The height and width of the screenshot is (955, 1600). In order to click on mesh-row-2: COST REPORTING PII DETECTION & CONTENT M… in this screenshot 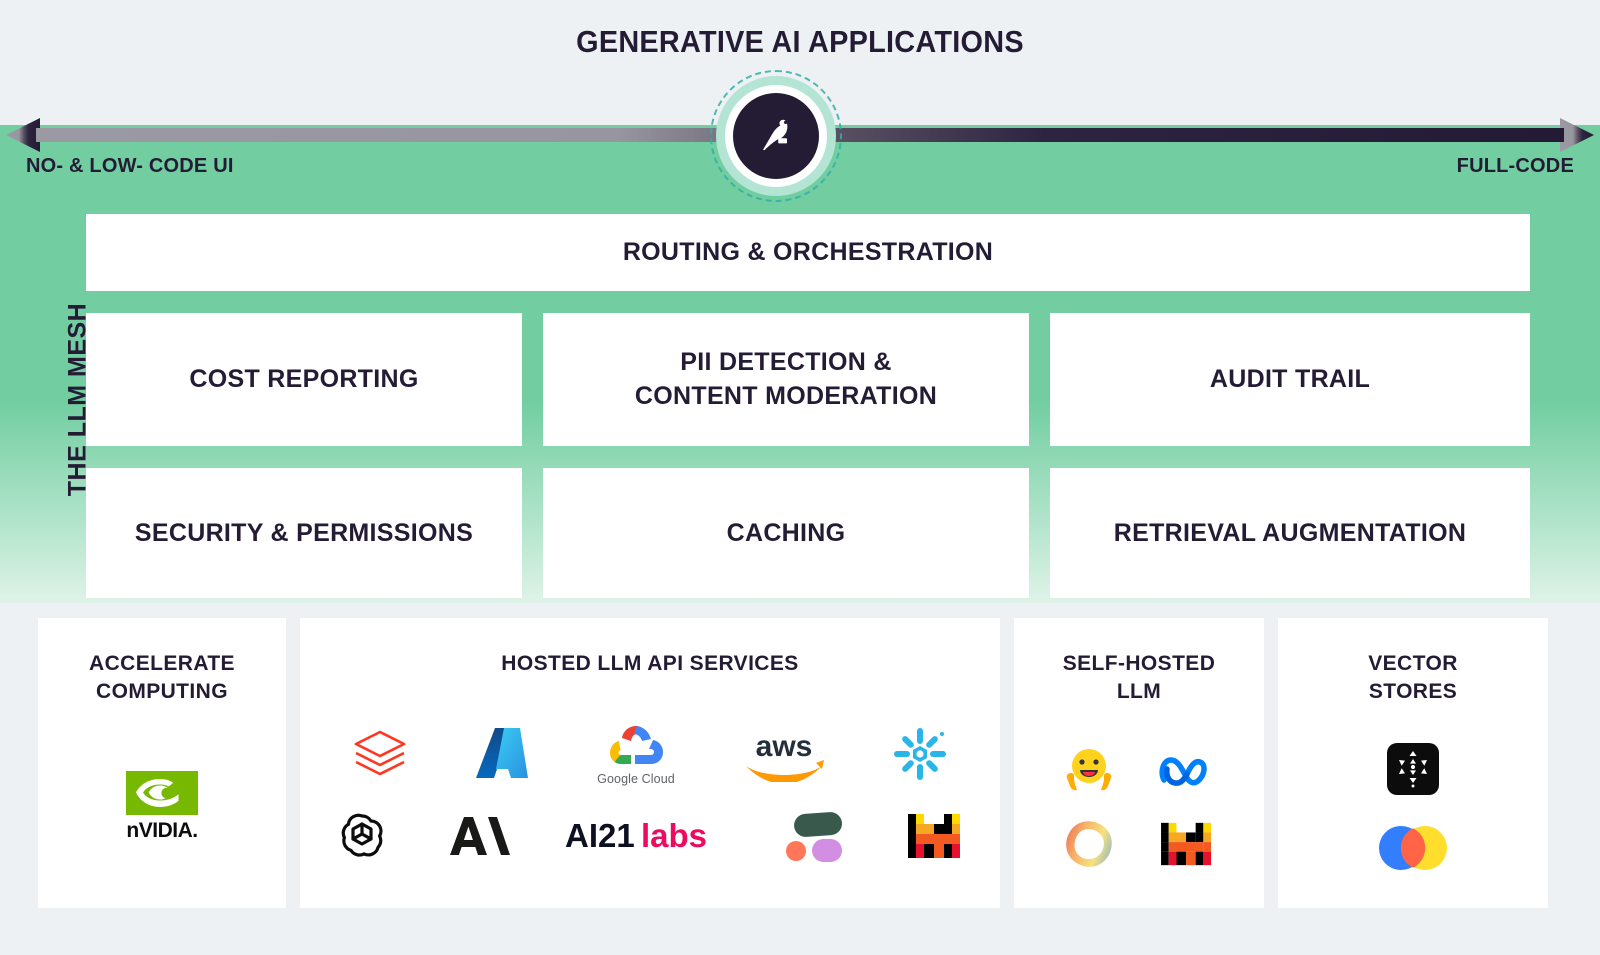, I will do `click(808, 379)`.